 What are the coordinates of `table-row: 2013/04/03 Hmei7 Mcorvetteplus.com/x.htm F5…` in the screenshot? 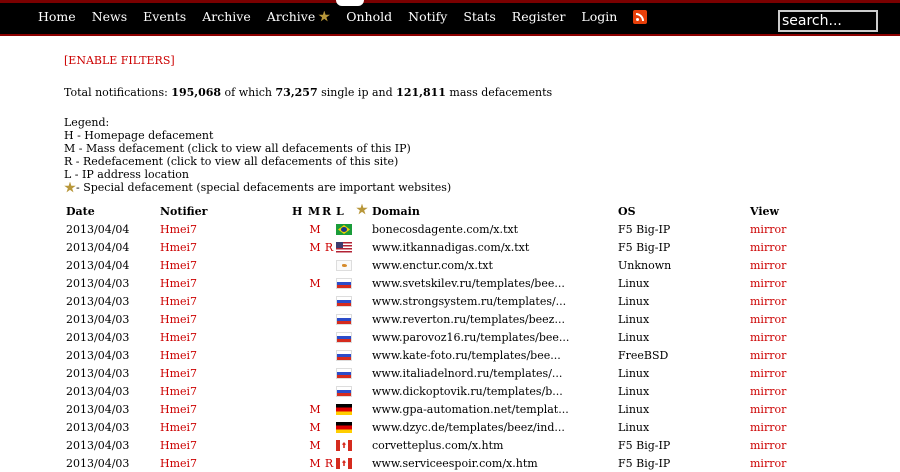 It's located at (437, 445).